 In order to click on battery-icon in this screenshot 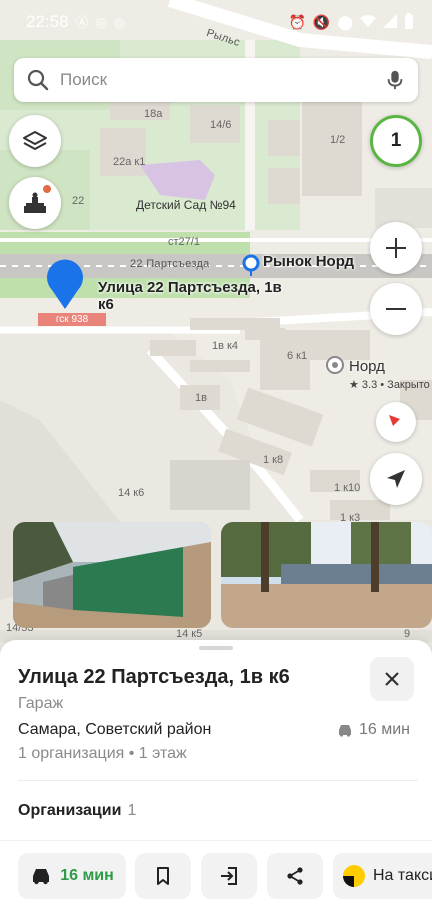, I will do `click(409, 22)`.